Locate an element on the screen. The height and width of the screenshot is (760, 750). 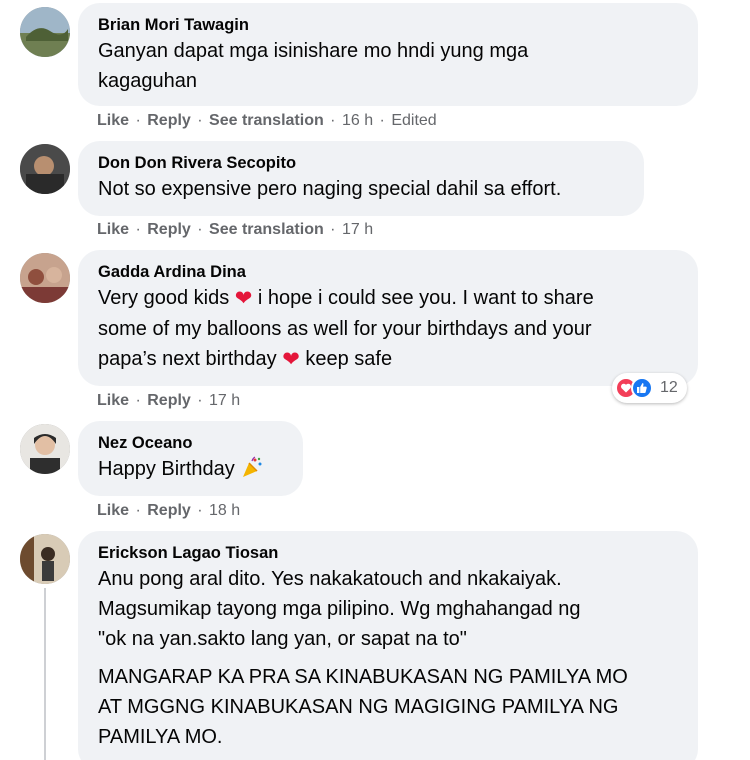
reaction-count: 12 is located at coordinates (669, 387).